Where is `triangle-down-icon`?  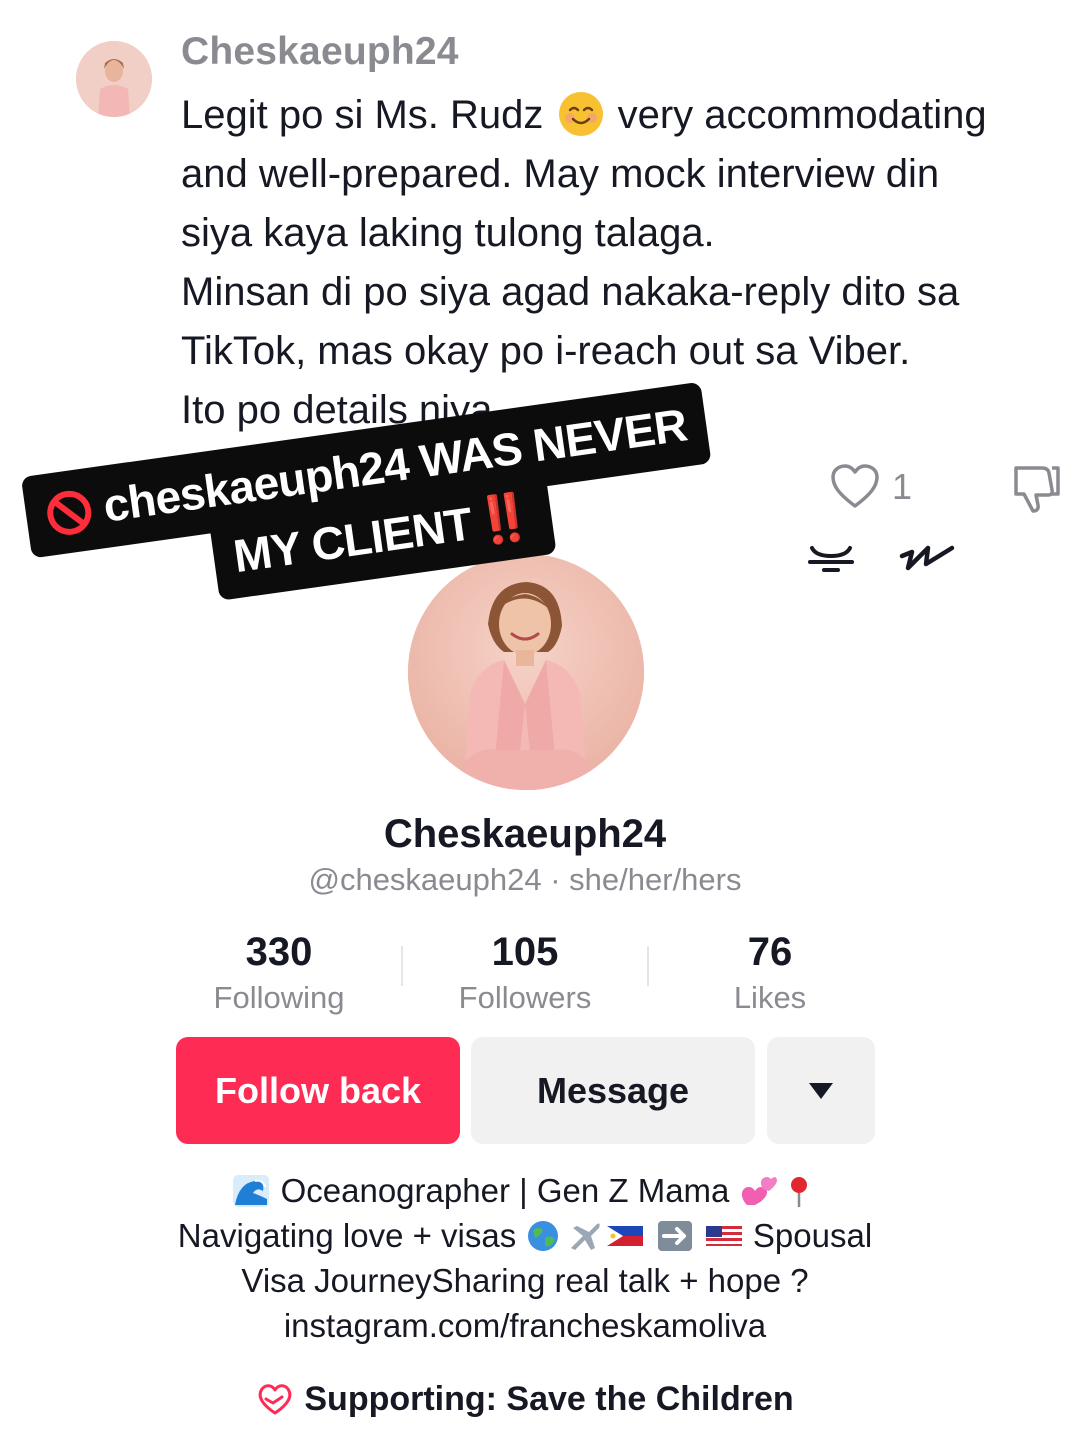 triangle-down-icon is located at coordinates (821, 1090).